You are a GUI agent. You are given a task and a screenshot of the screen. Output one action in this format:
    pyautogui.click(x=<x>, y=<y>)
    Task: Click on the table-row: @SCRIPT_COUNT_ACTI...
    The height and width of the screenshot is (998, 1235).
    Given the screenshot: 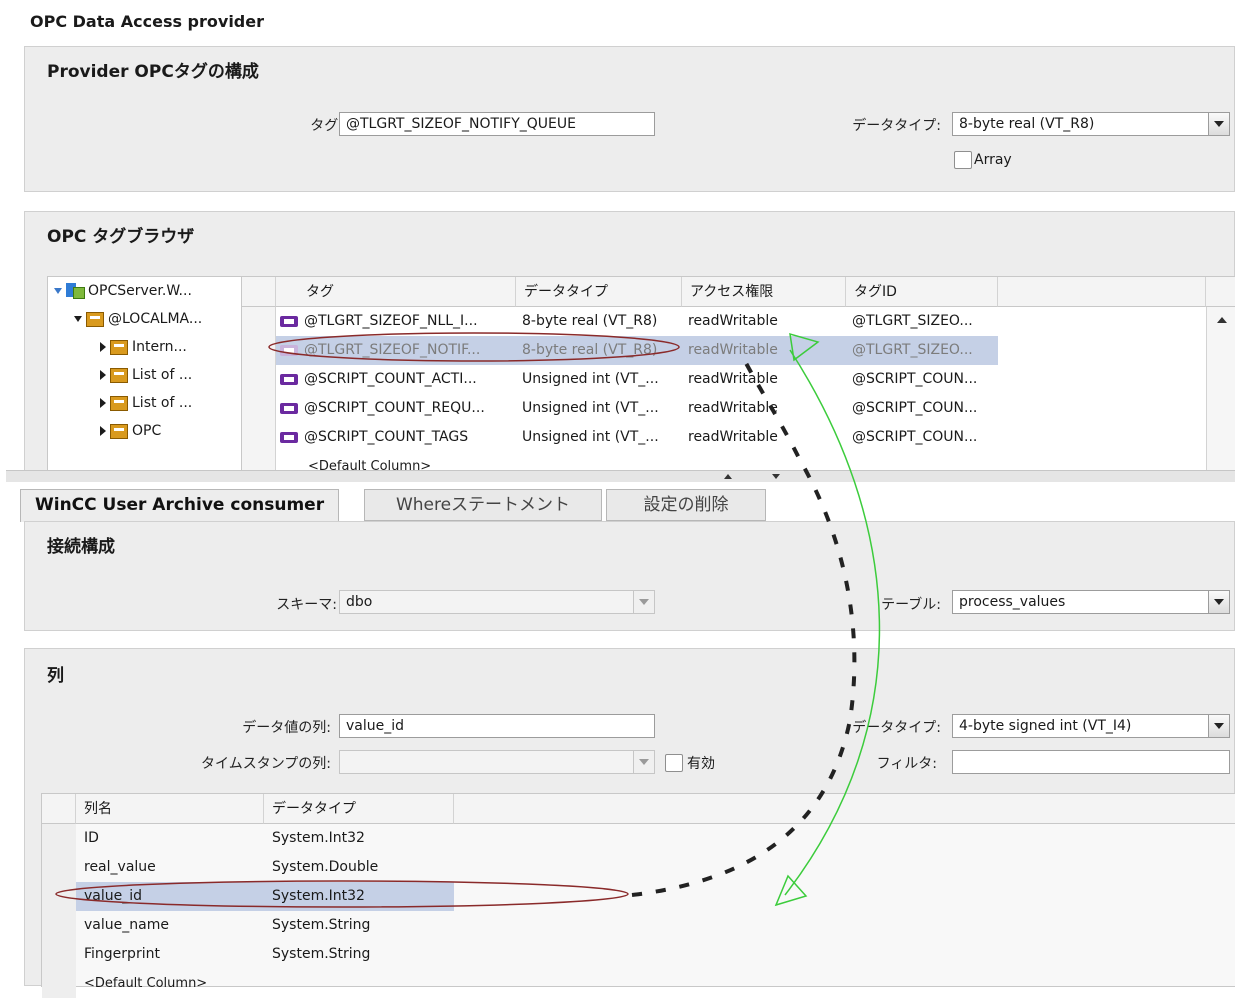 What is the action you would take?
    pyautogui.click(x=398, y=379)
    